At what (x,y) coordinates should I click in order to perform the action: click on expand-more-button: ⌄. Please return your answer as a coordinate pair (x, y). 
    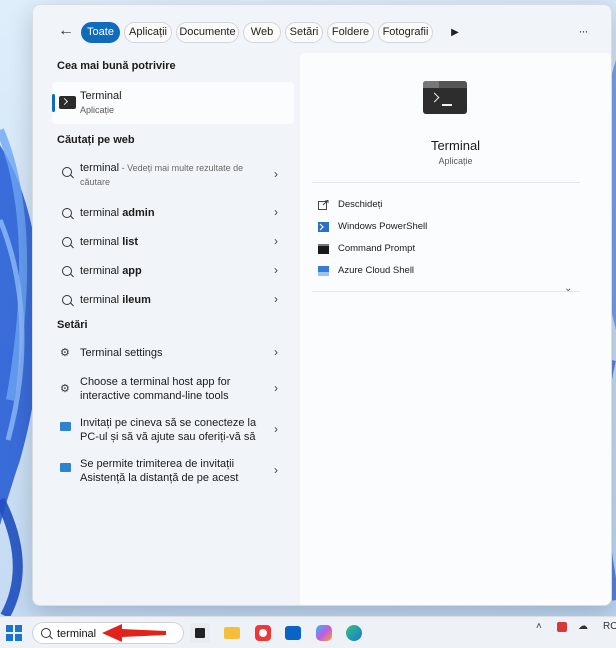
    Looking at the image, I should click on (568, 288).